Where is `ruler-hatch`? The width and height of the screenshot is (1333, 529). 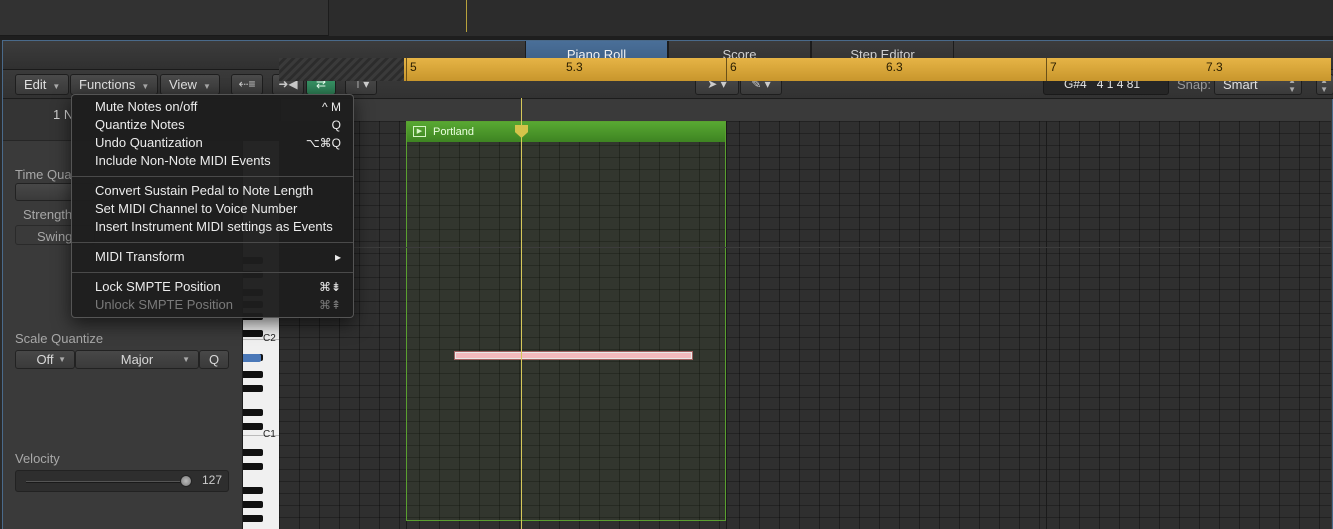 ruler-hatch is located at coordinates (341, 69).